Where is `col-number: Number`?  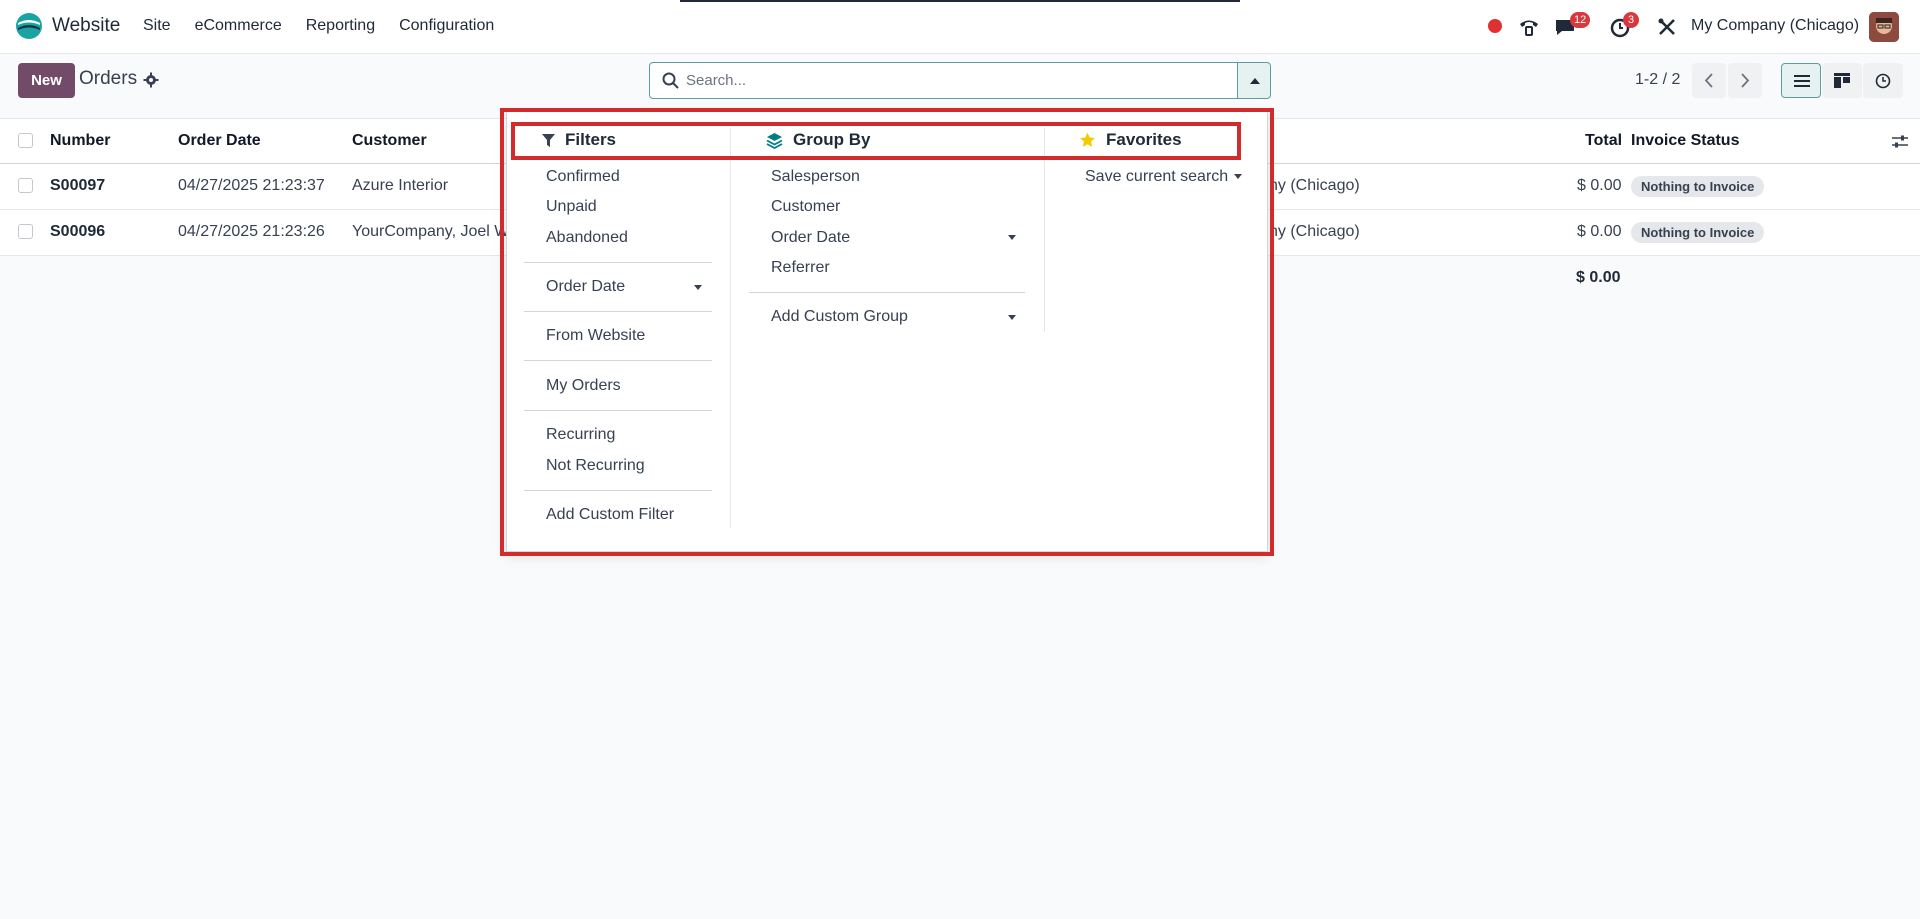
col-number: Number is located at coordinates (80, 141).